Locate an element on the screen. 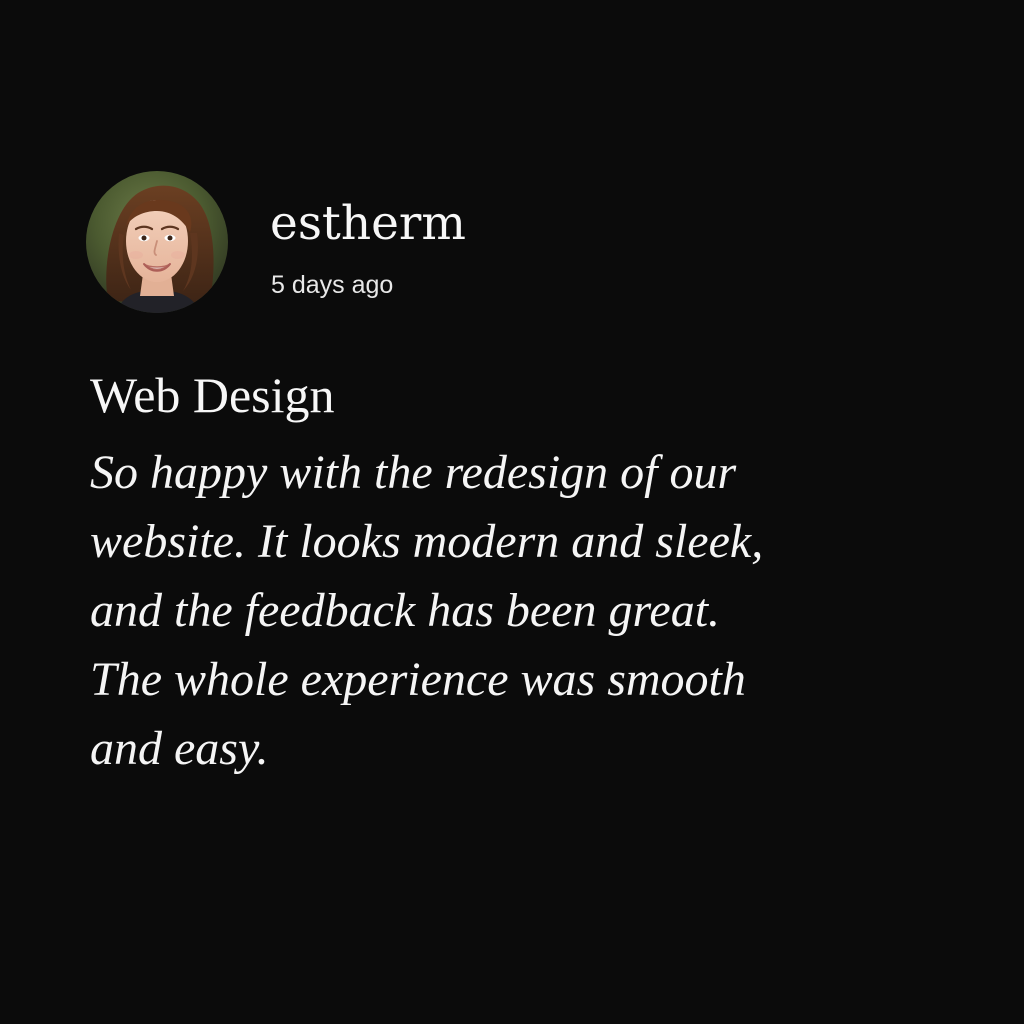 The height and width of the screenshot is (1024, 1024). user-avatar-photo is located at coordinates (157, 242).